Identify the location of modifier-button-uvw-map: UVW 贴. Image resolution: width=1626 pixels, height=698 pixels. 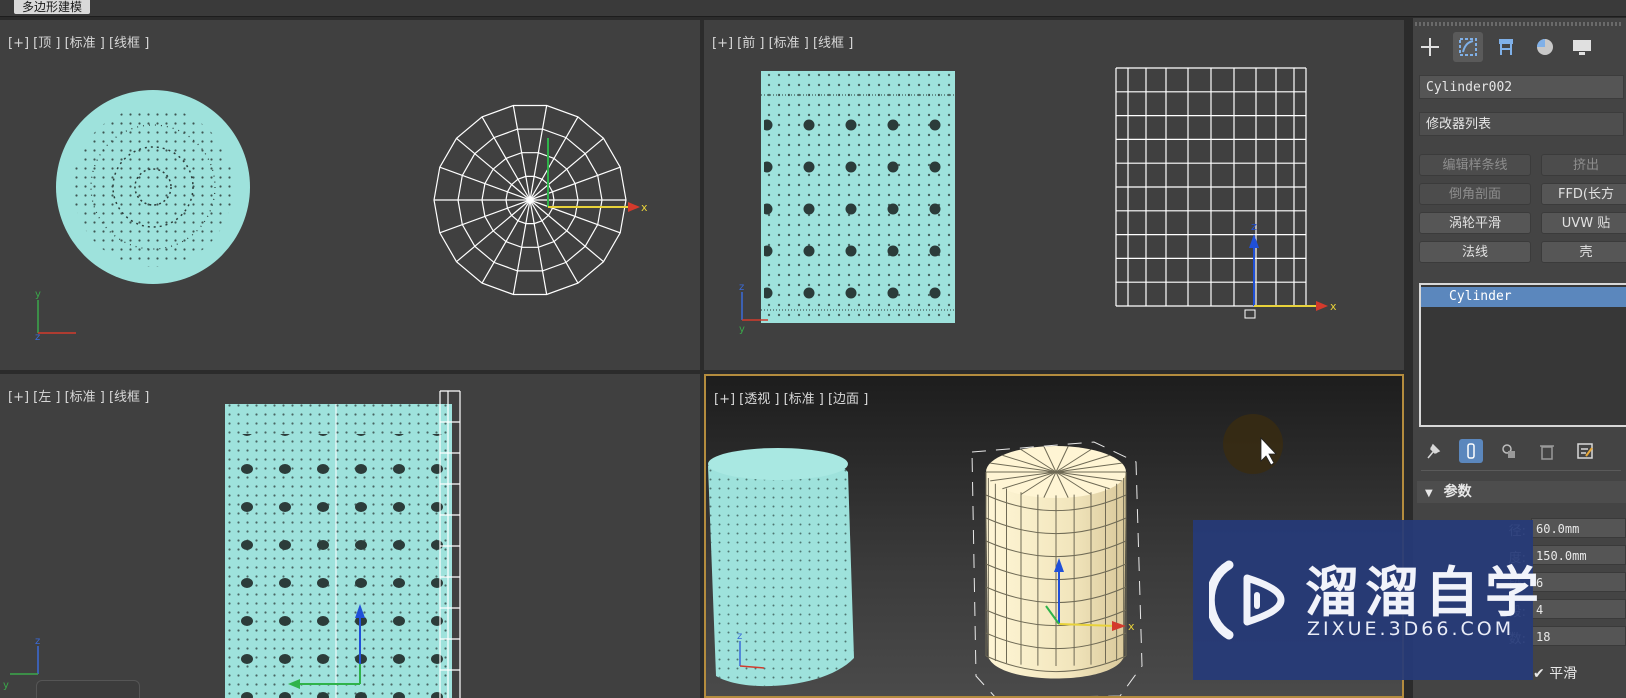
(1583, 223).